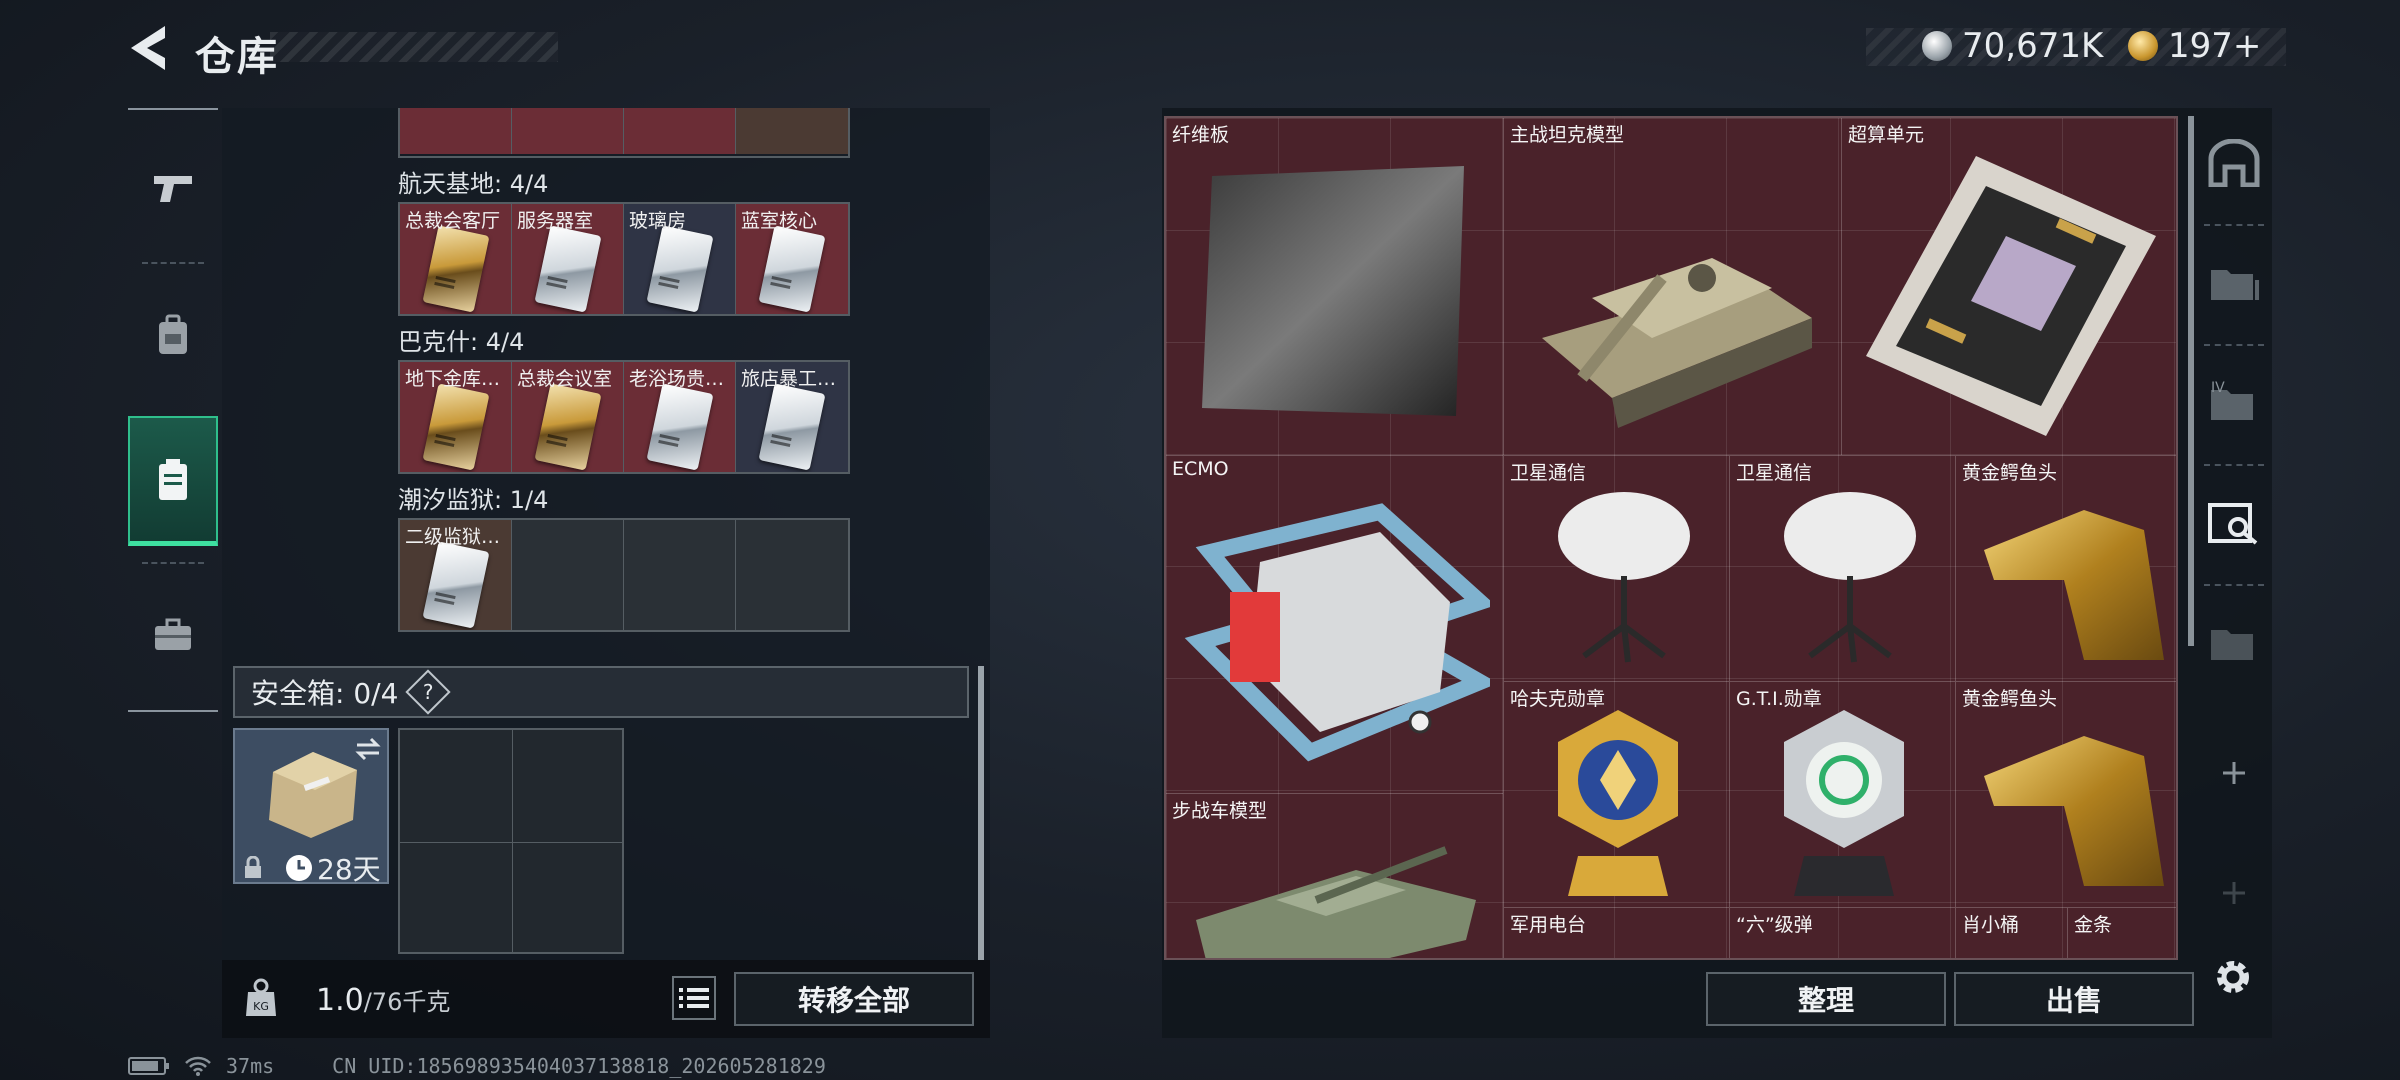 The height and width of the screenshot is (1080, 2400). Describe the element at coordinates (2215, 46) in the screenshot. I see `token-amount: 197+` at that location.